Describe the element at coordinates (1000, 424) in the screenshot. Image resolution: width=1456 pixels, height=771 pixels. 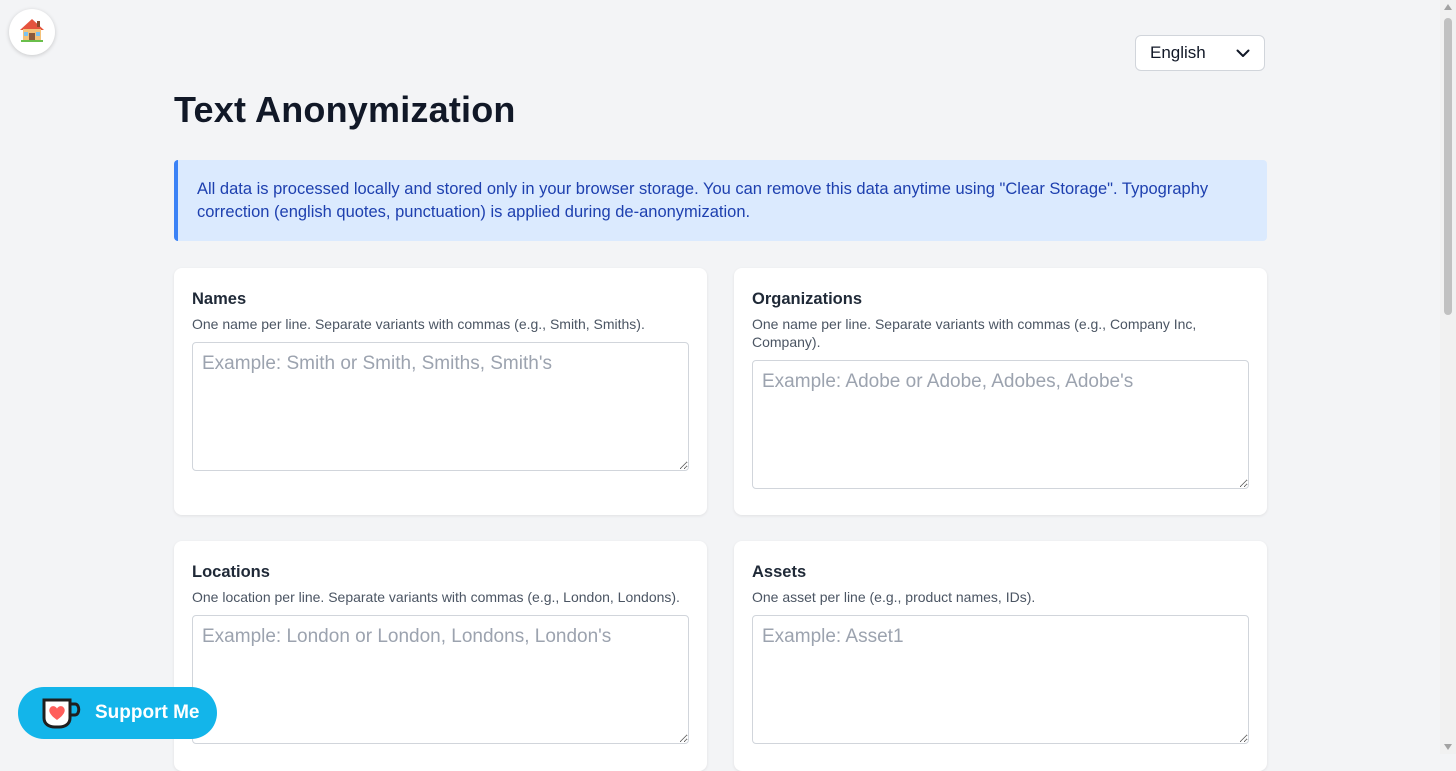
I see `organizations-textarea` at that location.